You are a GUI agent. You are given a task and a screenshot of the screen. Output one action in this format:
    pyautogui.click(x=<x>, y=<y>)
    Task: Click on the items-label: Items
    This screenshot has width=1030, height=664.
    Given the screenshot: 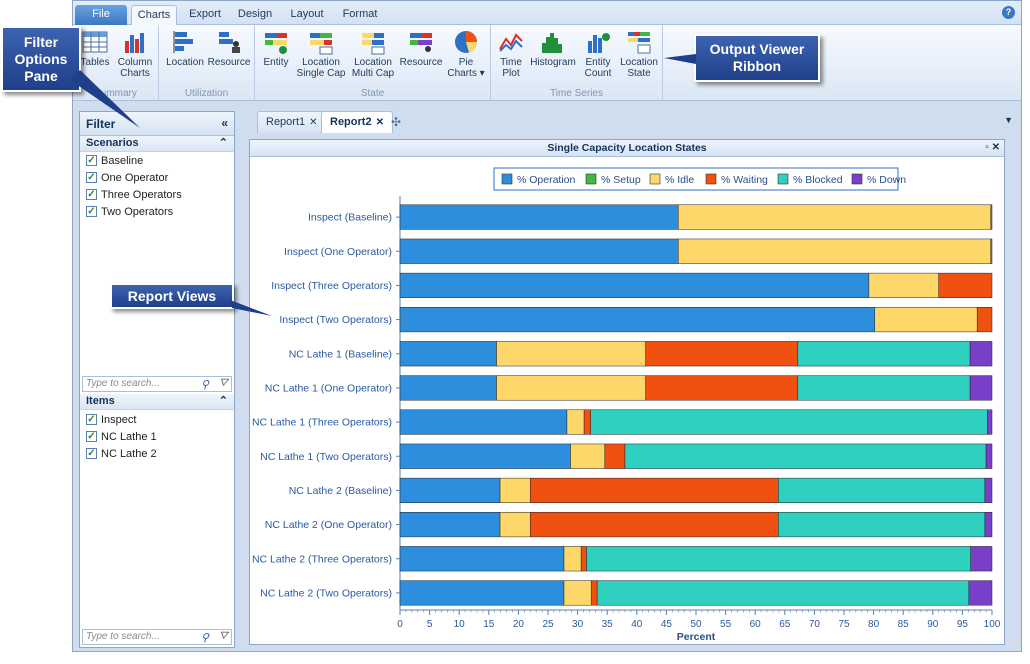 What is the action you would take?
    pyautogui.click(x=100, y=401)
    